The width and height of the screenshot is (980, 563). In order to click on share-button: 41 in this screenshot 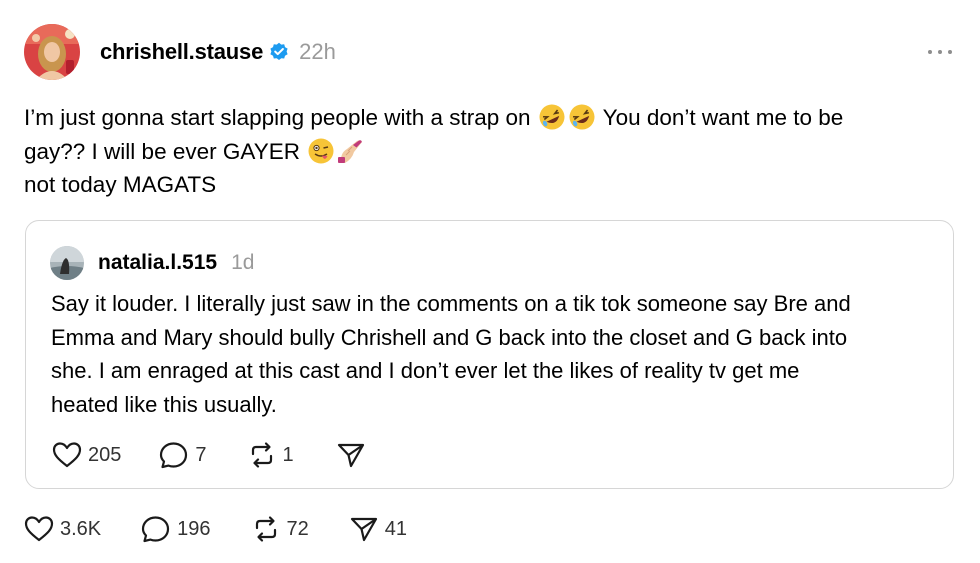, I will do `click(378, 529)`.